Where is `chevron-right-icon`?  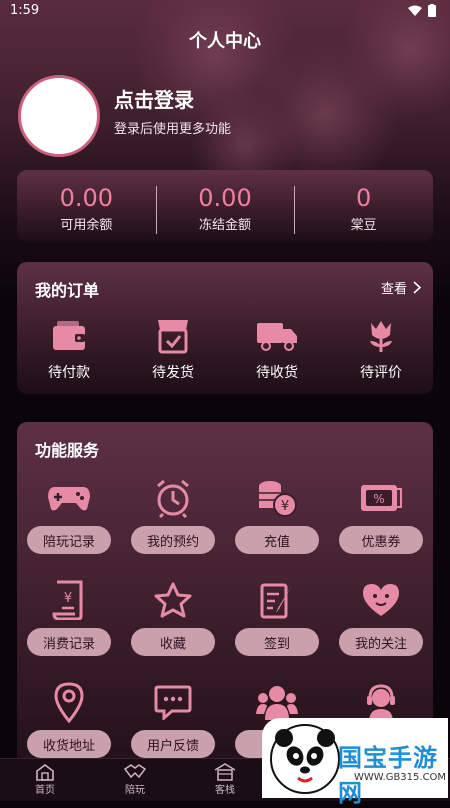
chevron-right-icon is located at coordinates (417, 287).